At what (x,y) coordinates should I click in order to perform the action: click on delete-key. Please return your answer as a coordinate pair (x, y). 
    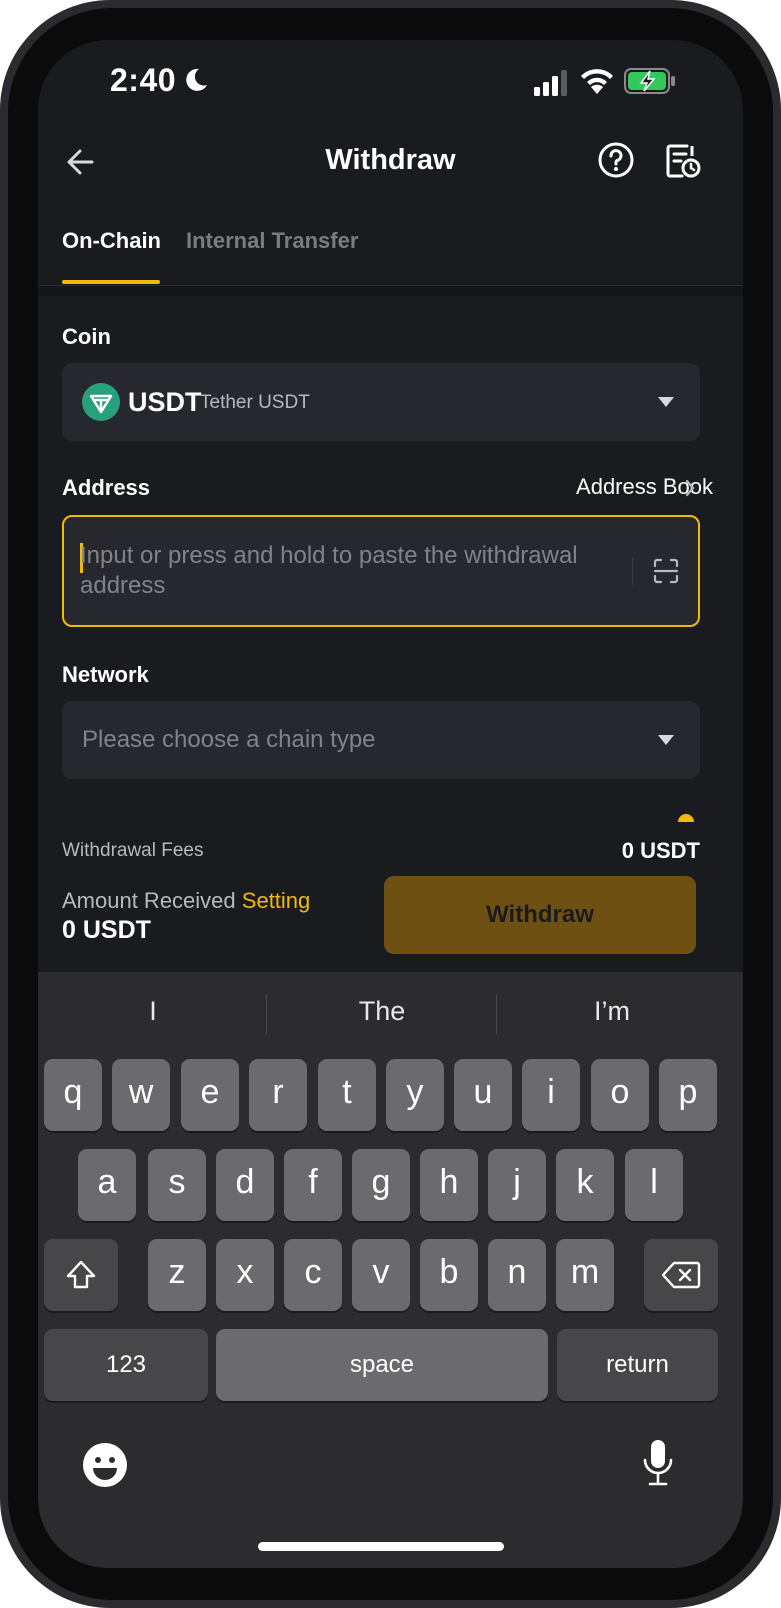
    Looking at the image, I should click on (681, 1275).